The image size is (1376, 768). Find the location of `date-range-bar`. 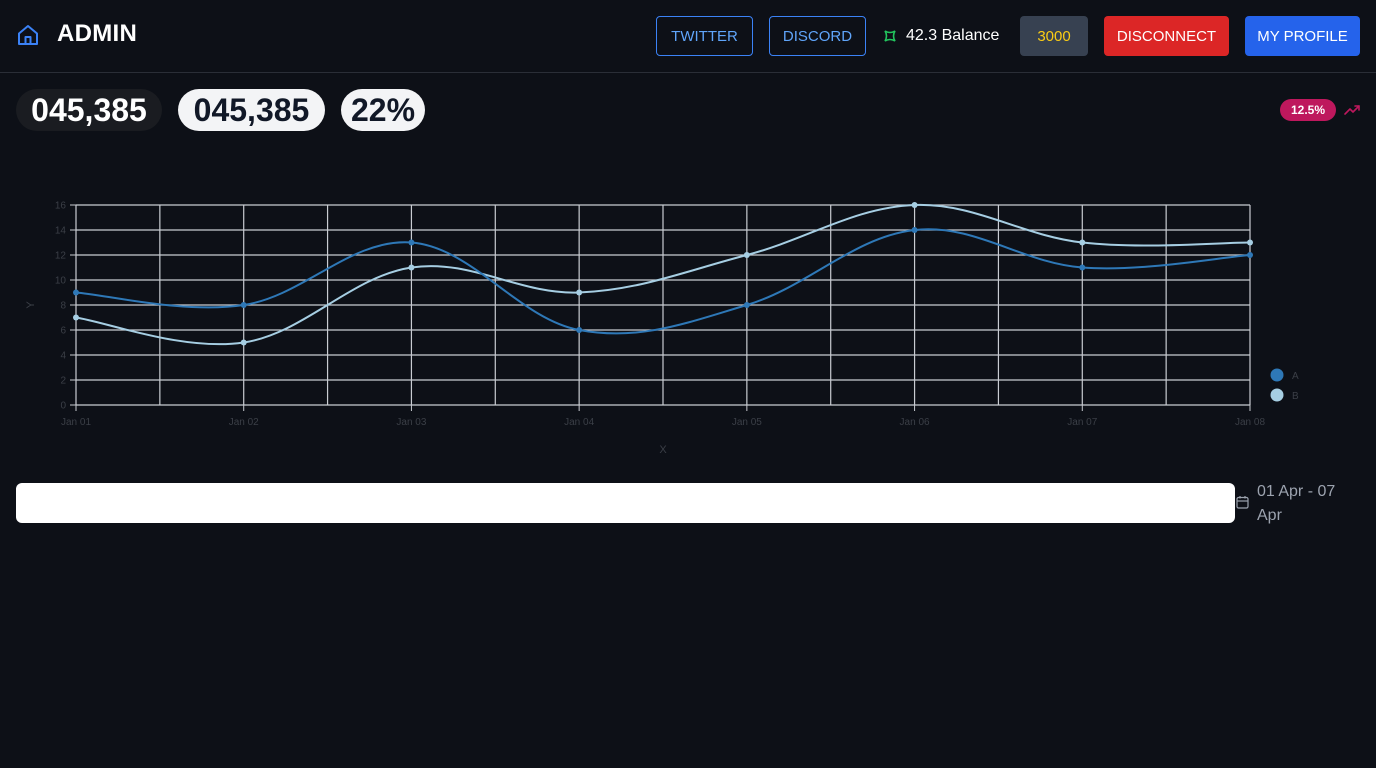

date-range-bar is located at coordinates (625, 503).